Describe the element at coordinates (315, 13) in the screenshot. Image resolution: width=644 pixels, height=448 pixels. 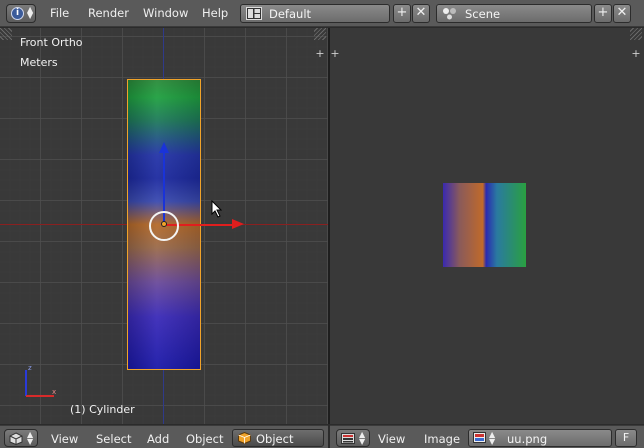
I see `screen-layout-selector: Default` at that location.